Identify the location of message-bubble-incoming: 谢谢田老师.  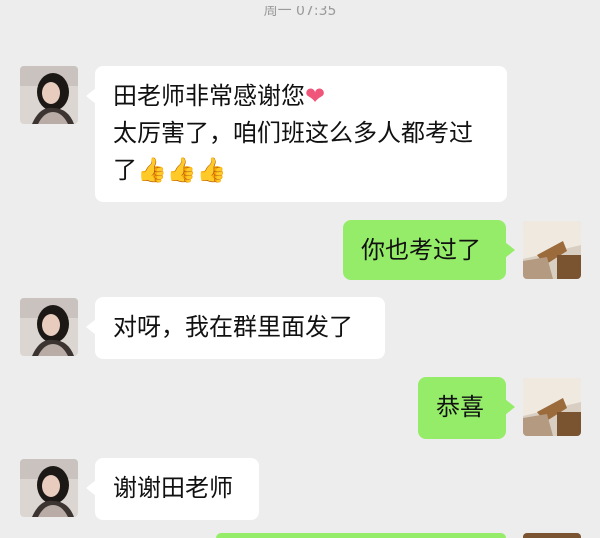
(172, 489).